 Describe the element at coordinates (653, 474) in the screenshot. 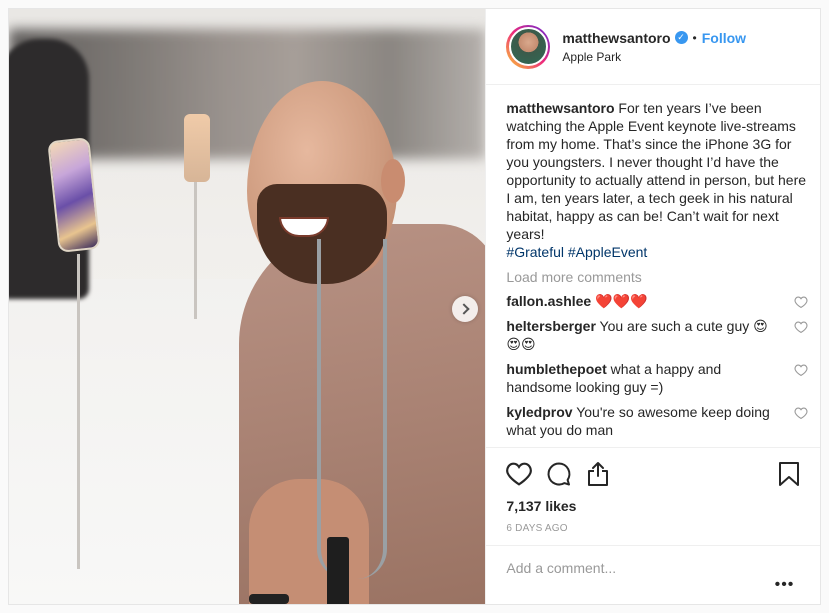

I see `action-buttons` at that location.